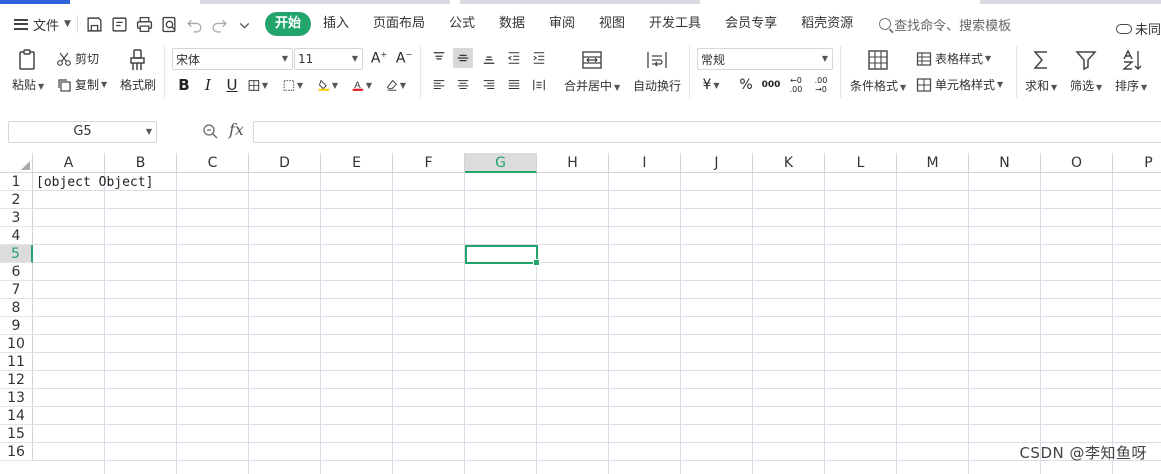 The height and width of the screenshot is (474, 1161). Describe the element at coordinates (751, 24) in the screenshot. I see `tab-member: 会员专享` at that location.